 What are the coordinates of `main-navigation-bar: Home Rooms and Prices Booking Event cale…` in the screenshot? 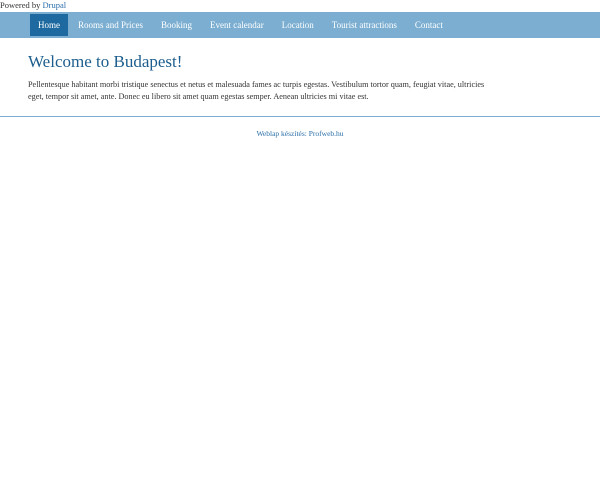 It's located at (300, 25).